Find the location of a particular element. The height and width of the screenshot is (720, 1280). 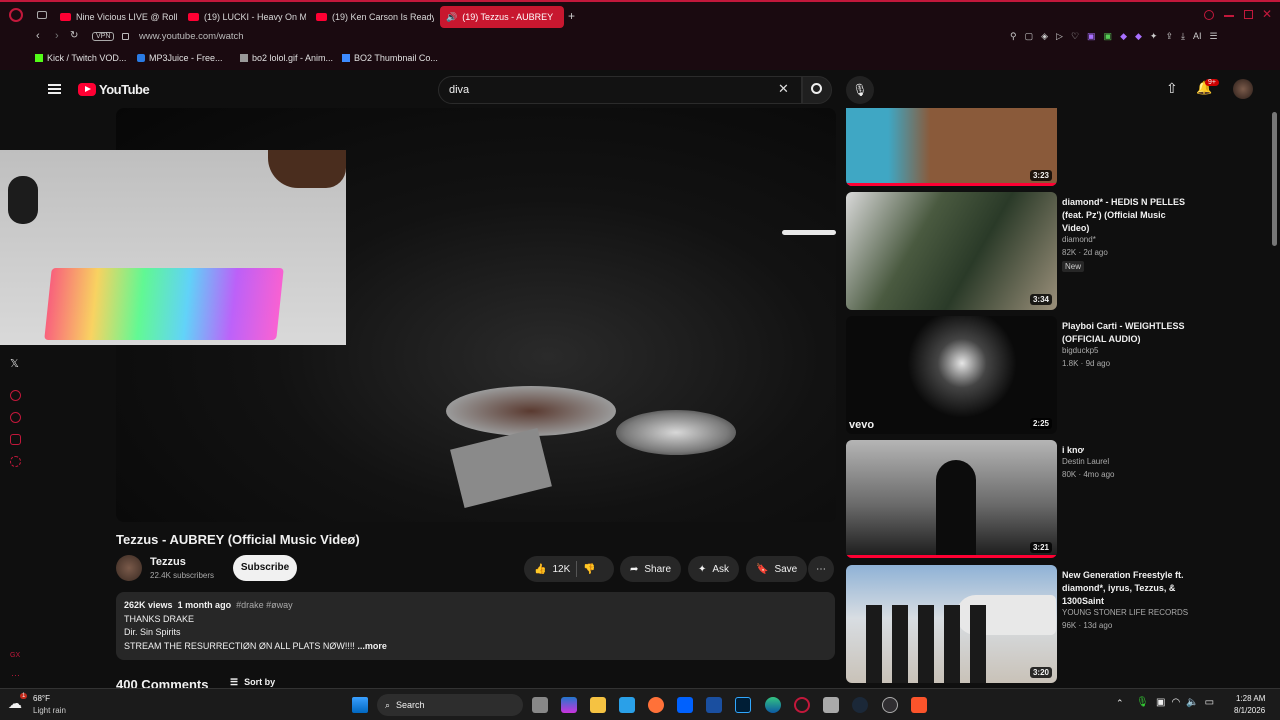

recommendation-channel: diamond* is located at coordinates (1079, 239).